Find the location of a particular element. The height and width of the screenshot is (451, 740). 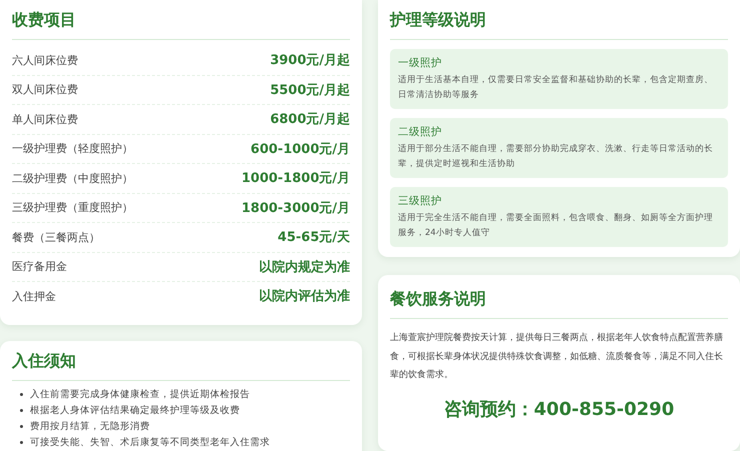

fee-label: 医疗备用金 is located at coordinates (39, 266).